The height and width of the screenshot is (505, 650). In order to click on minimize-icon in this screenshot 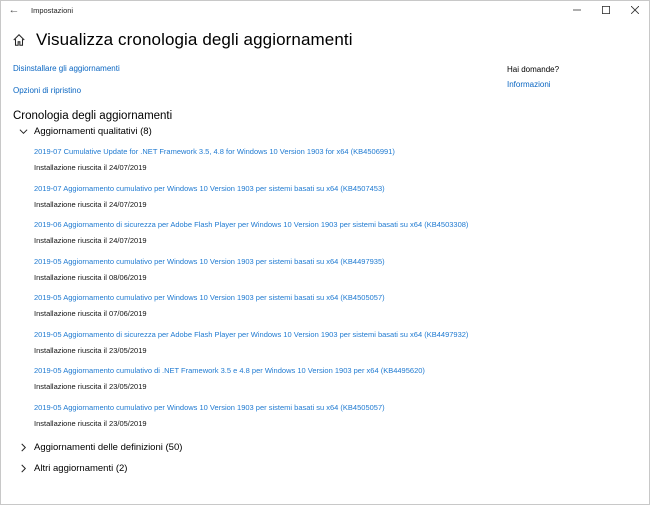, I will do `click(576, 10)`.